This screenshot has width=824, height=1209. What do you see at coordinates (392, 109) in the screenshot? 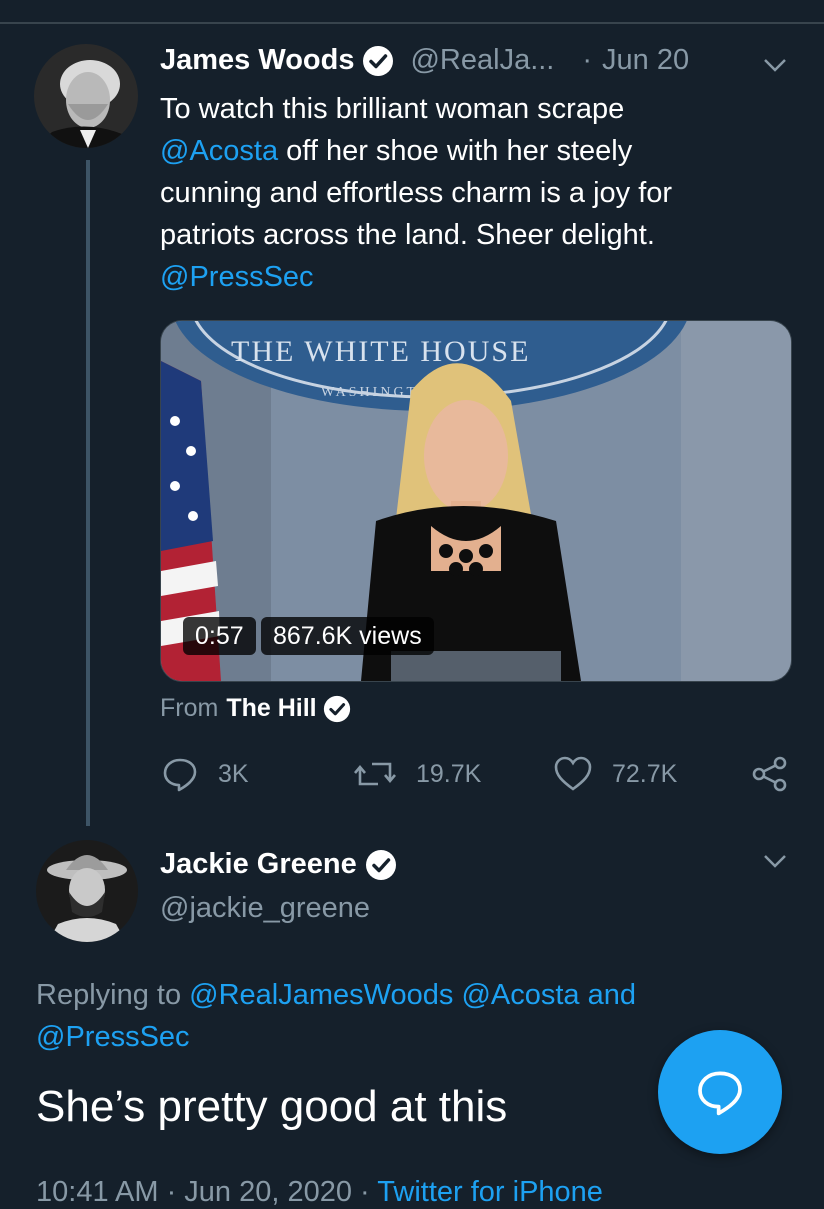
I see `tweet-text-line: To watch this brilliant woman scrape` at bounding box center [392, 109].